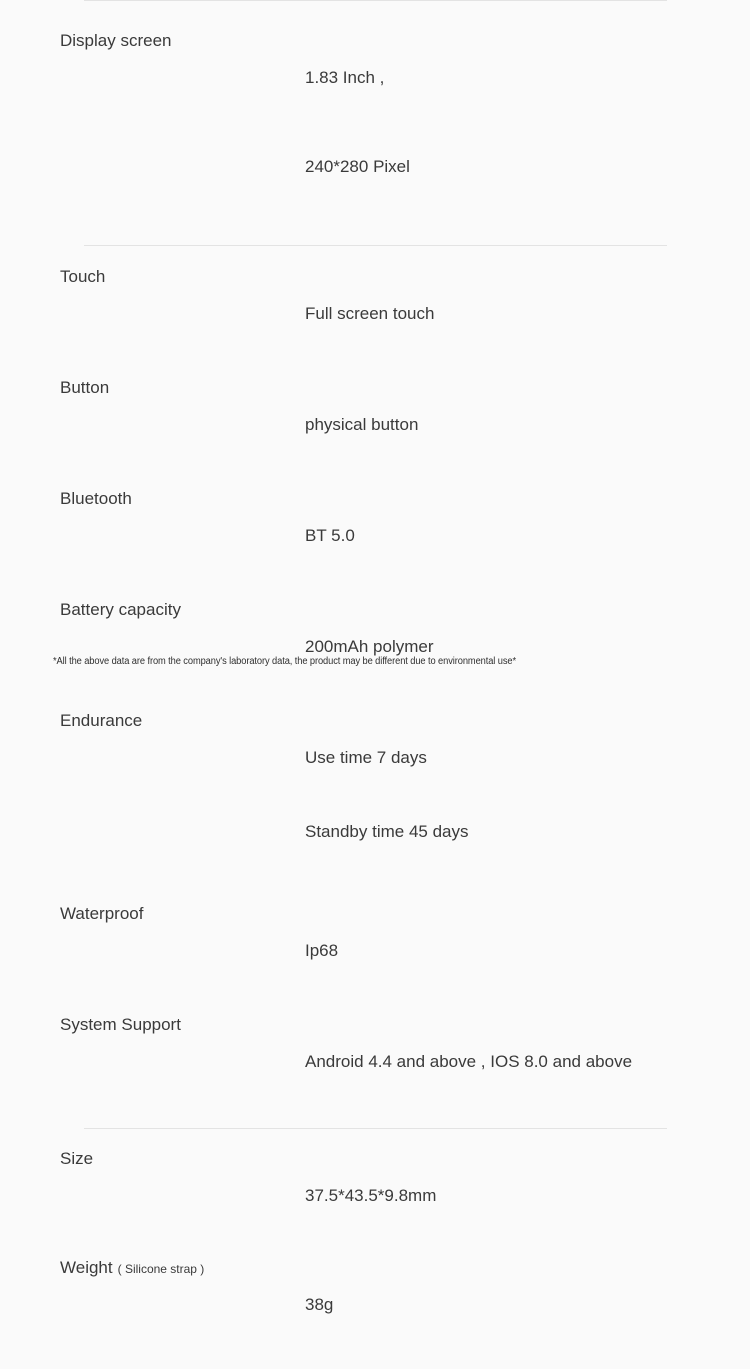  I want to click on spec-value: Ip68, so click(321, 950).